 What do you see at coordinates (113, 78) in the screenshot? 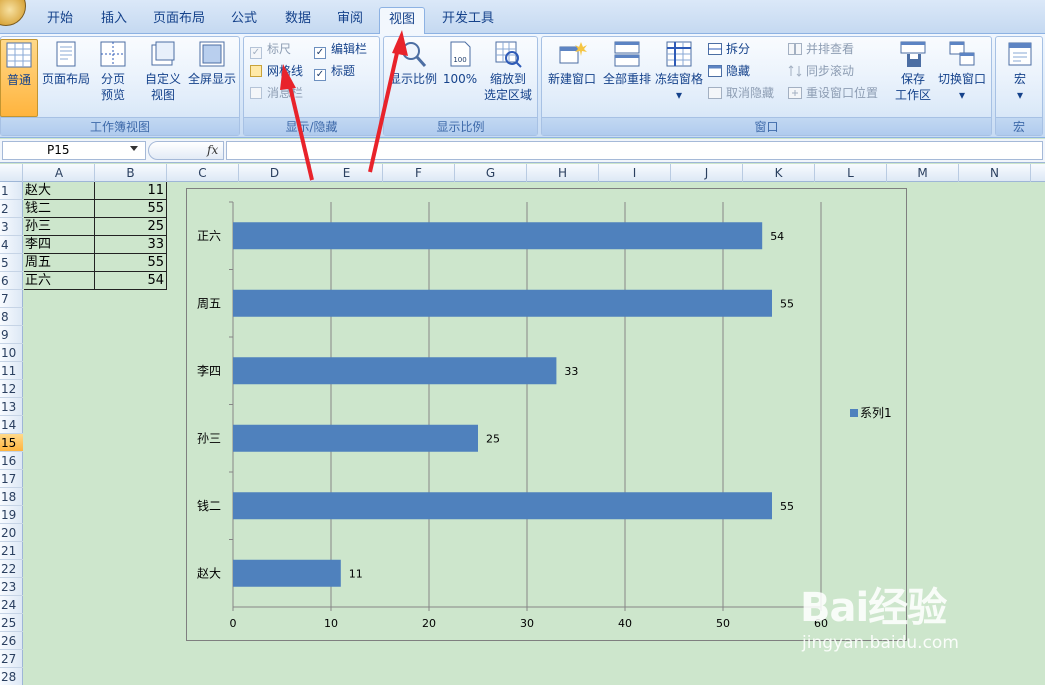
I see `page-break-preview-button: 分页 预览` at bounding box center [113, 78].